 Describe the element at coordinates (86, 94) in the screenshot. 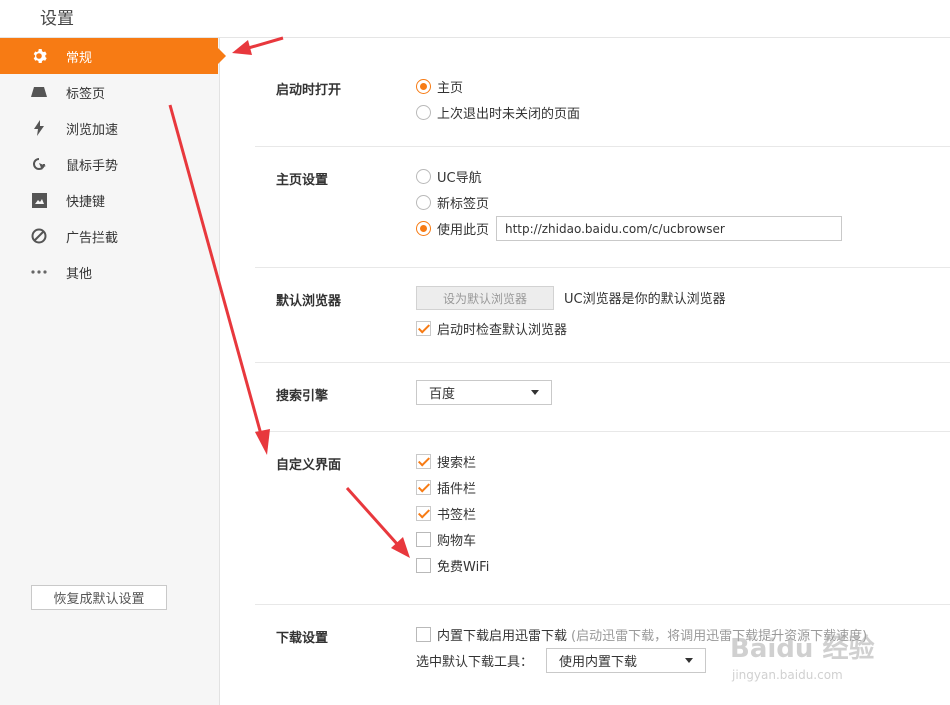

I see `sidebar-item-label: 标签页` at that location.